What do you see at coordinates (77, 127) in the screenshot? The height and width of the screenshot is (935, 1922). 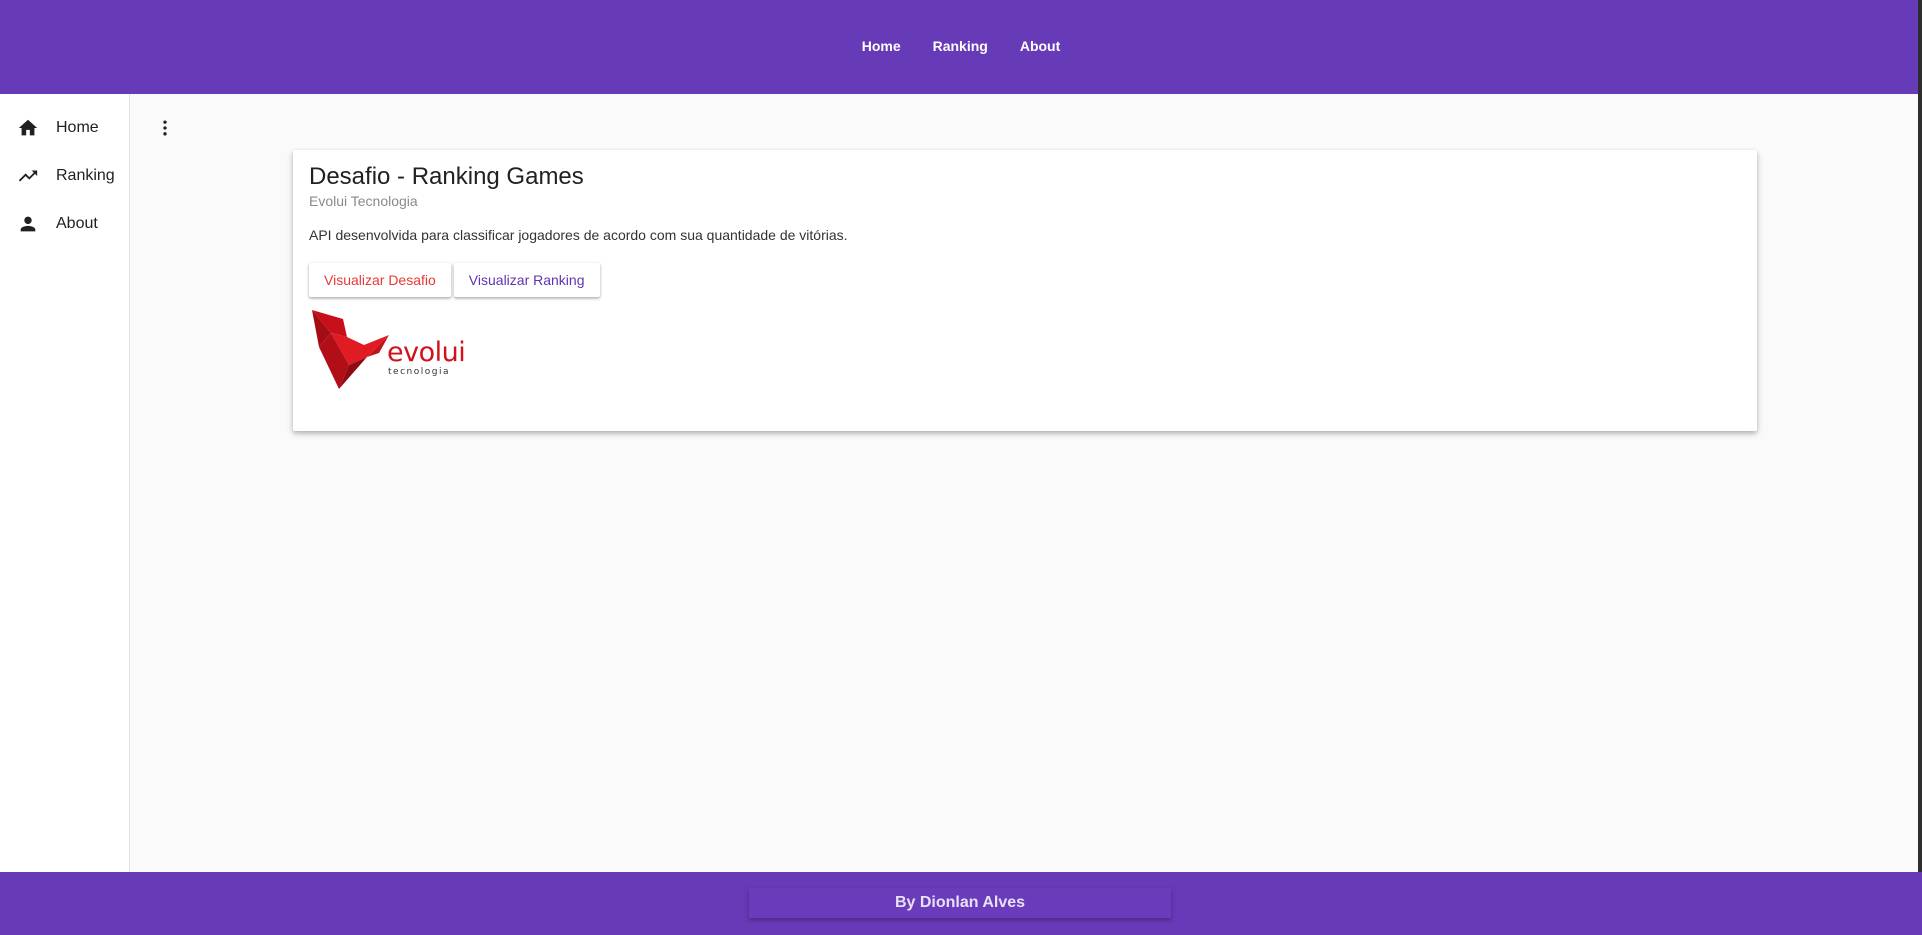 I see `sidebar-item-label: Home` at bounding box center [77, 127].